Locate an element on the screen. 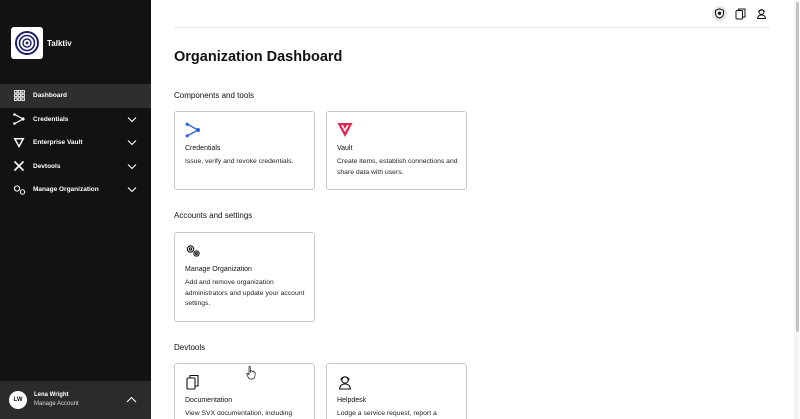 Image resolution: width=800 pixels, height=419 pixels. section-title-components: Components and tools is located at coordinates (214, 95).